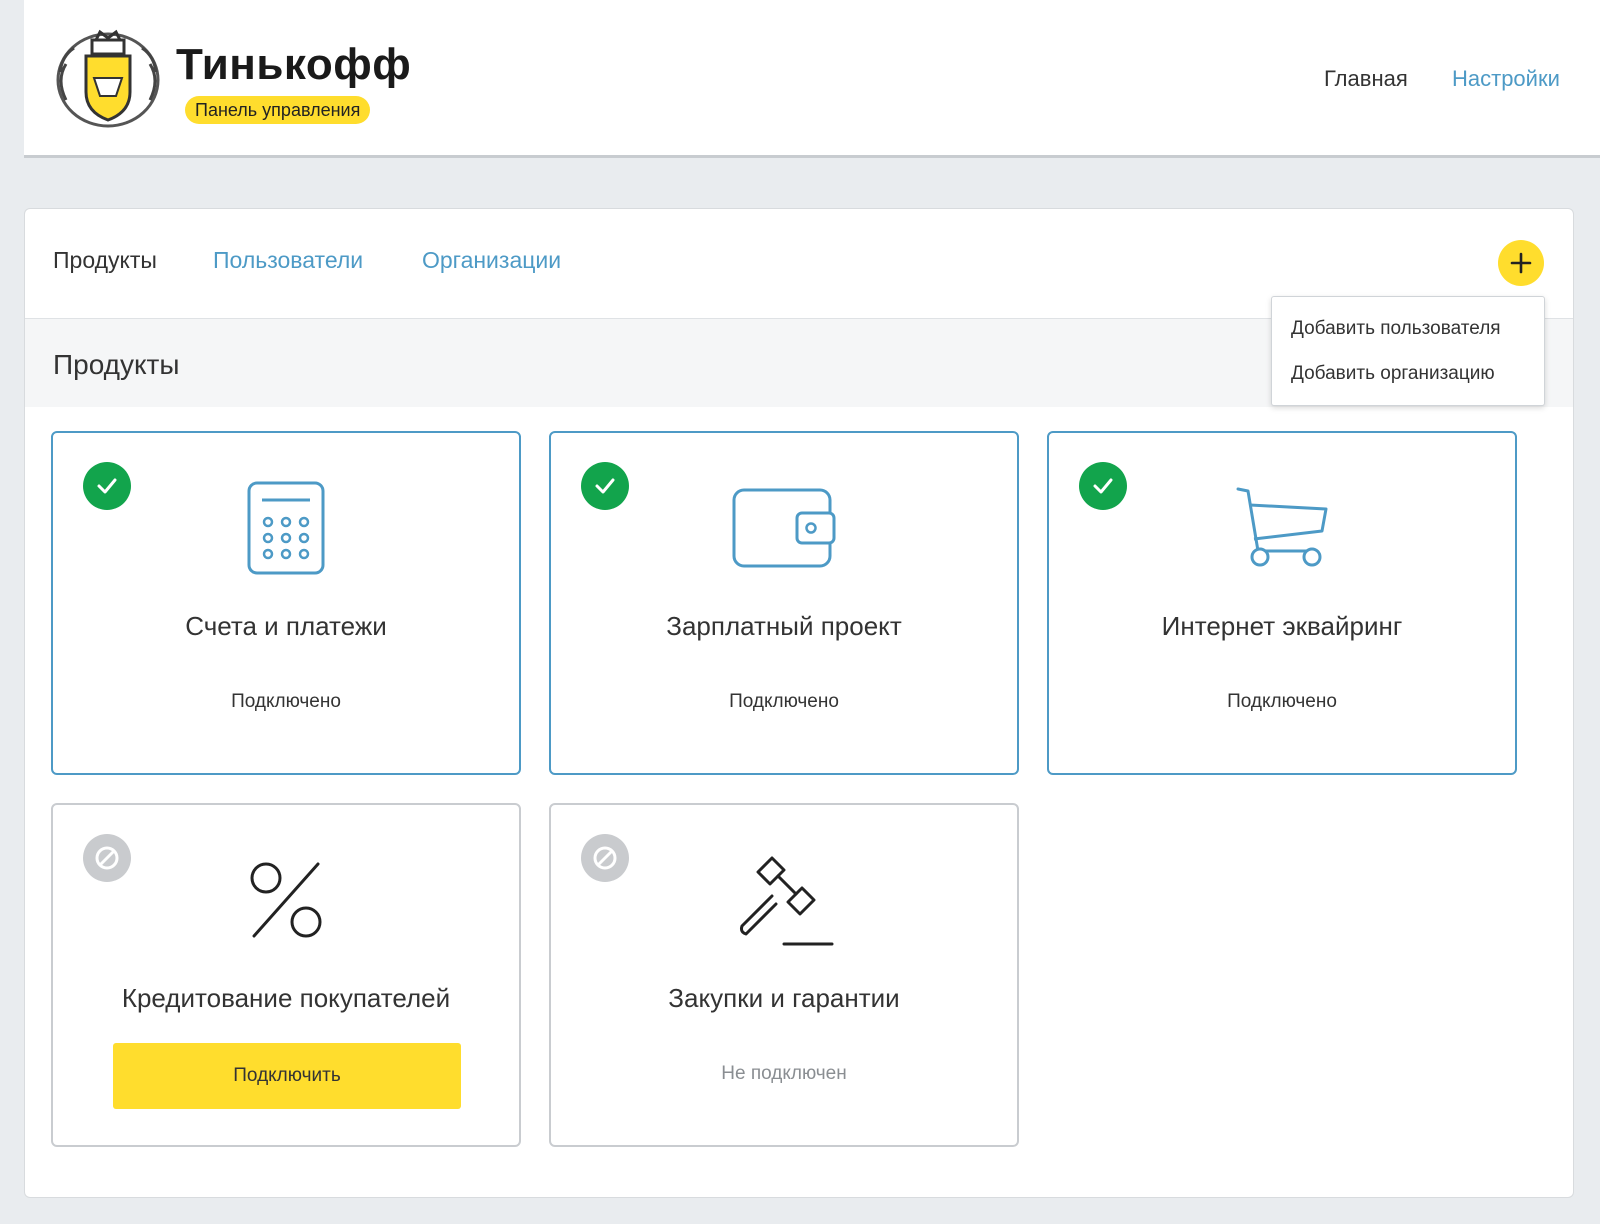 The image size is (1600, 1224). Describe the element at coordinates (787, 901) in the screenshot. I see `gavel-icon` at that location.